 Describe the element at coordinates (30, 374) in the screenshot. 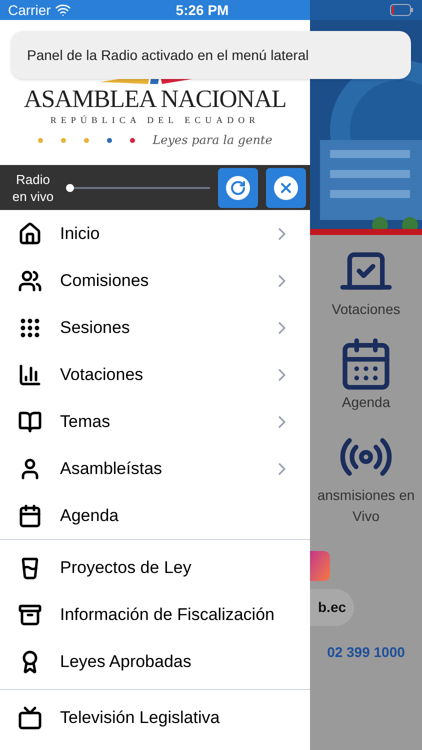

I see `bar-chart-icon` at that location.